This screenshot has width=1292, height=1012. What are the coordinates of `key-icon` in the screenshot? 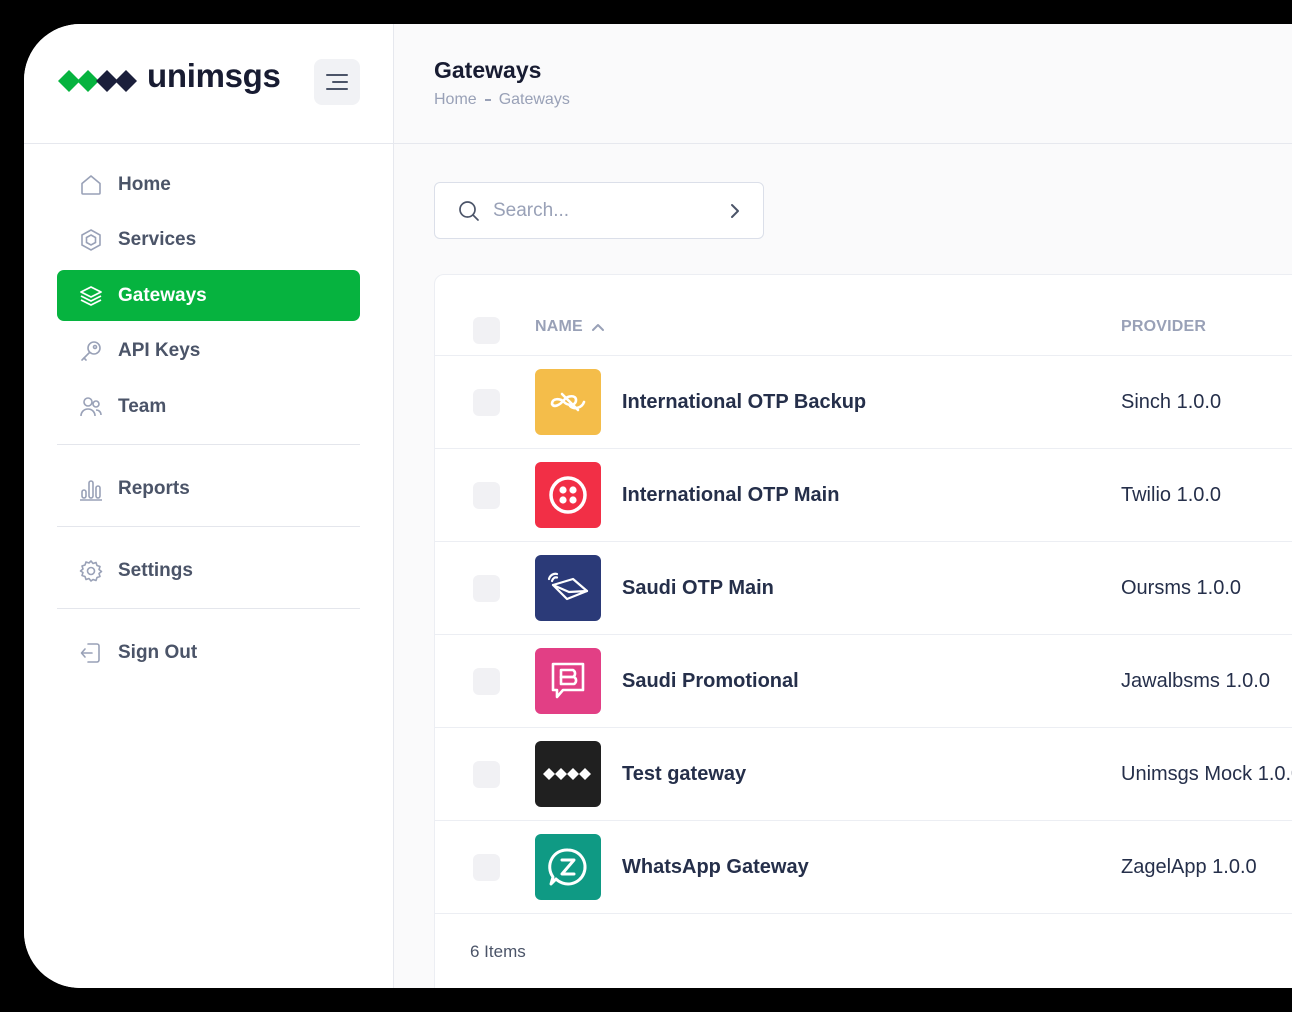 It's located at (91, 351).